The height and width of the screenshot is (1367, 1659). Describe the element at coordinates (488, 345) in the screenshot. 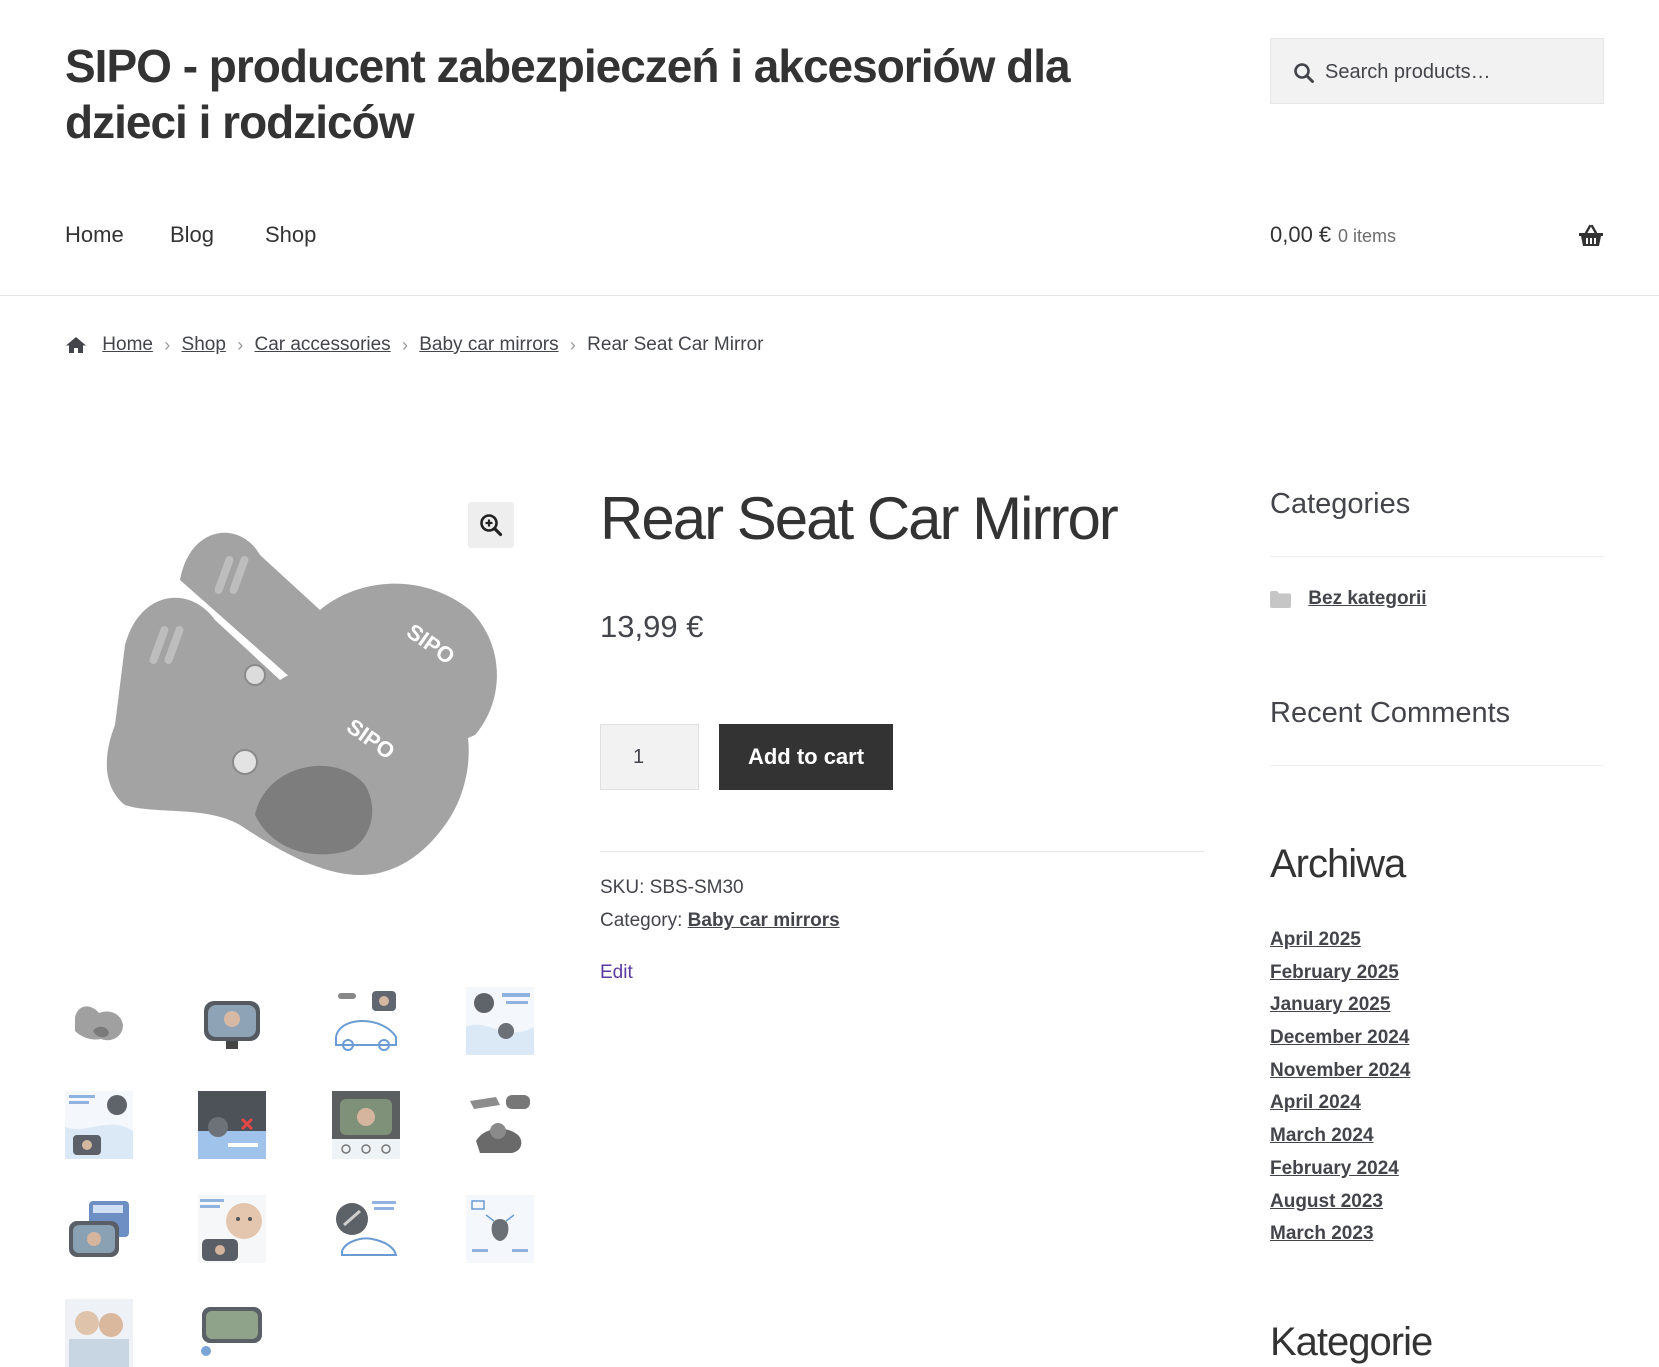

I see `breadcrumb-baby-car-mirrors: Baby car mirrors` at that location.